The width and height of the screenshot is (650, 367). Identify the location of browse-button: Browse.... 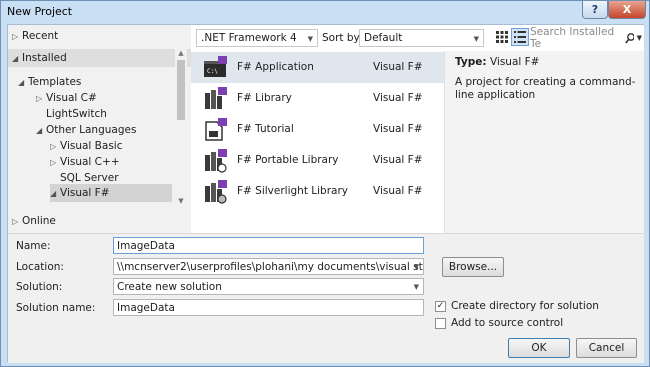
(473, 267).